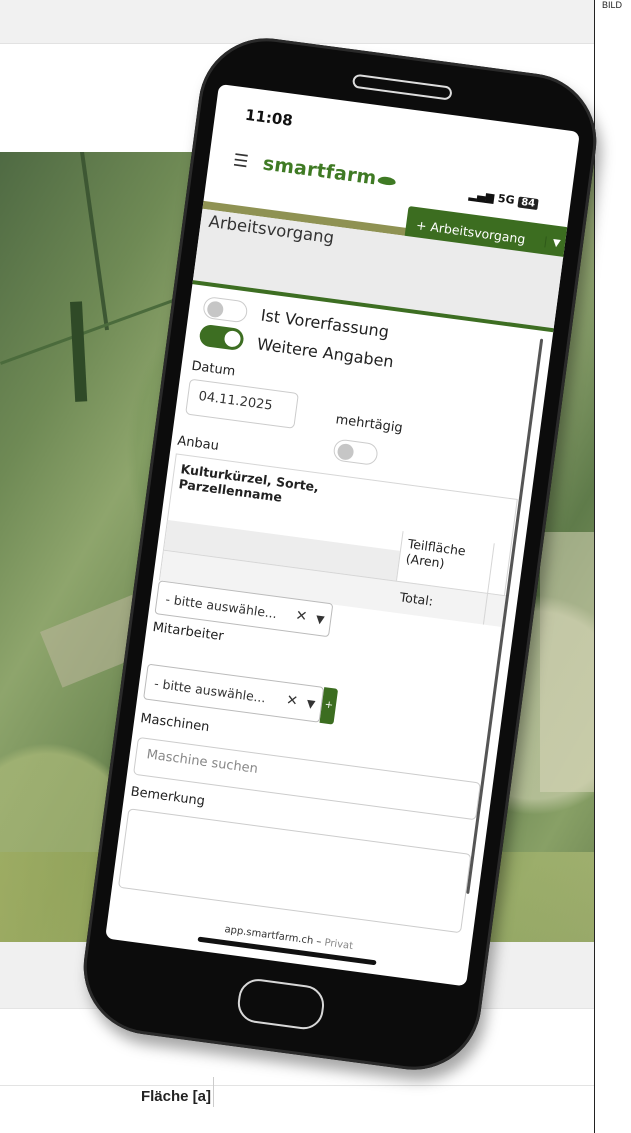 This screenshot has width=631, height=1133. Describe the element at coordinates (221, 337) in the screenshot. I see `toggle-weitere-angaben` at that location.